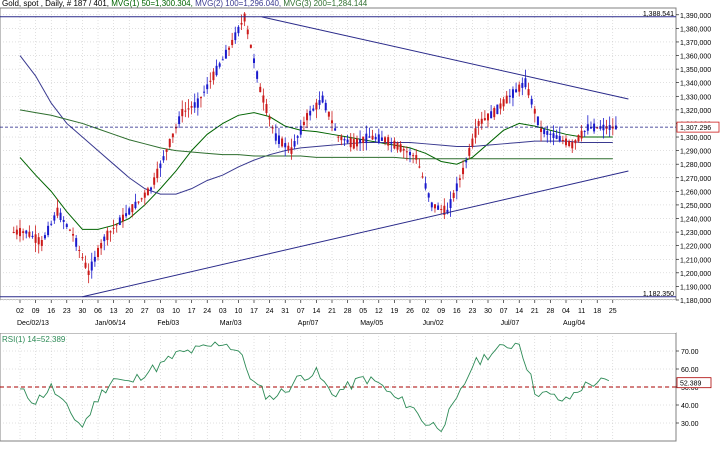 This screenshot has width=720, height=450. I want to click on rsi-header: RSI(1) 14=52.389, so click(34, 339).